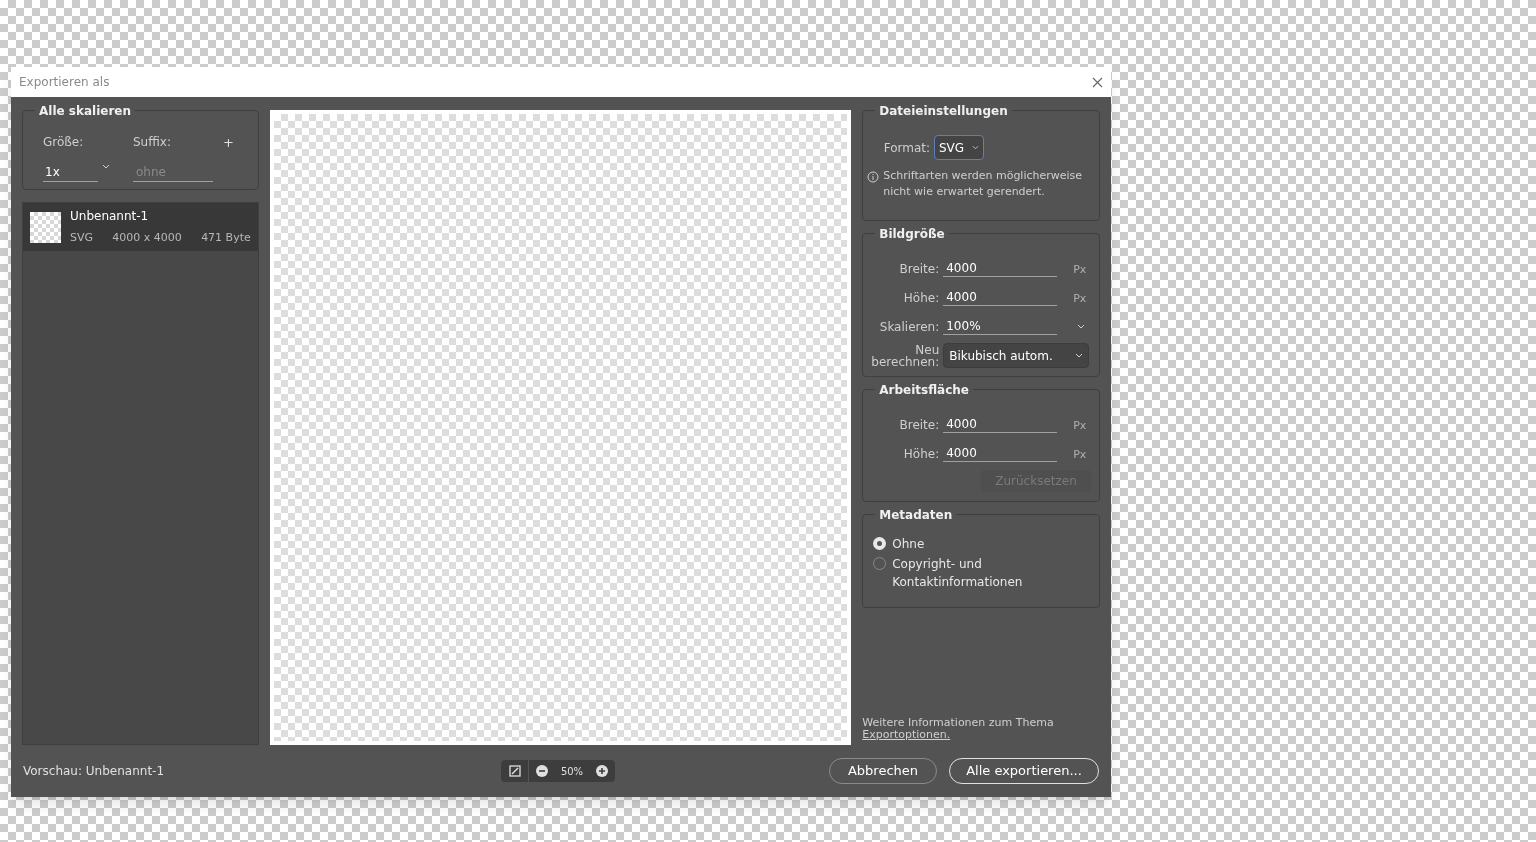  What do you see at coordinates (140, 227) in the screenshot?
I see `asset-item: Unbenannt-1 SVG 4000 x 4000 471 Byte` at bounding box center [140, 227].